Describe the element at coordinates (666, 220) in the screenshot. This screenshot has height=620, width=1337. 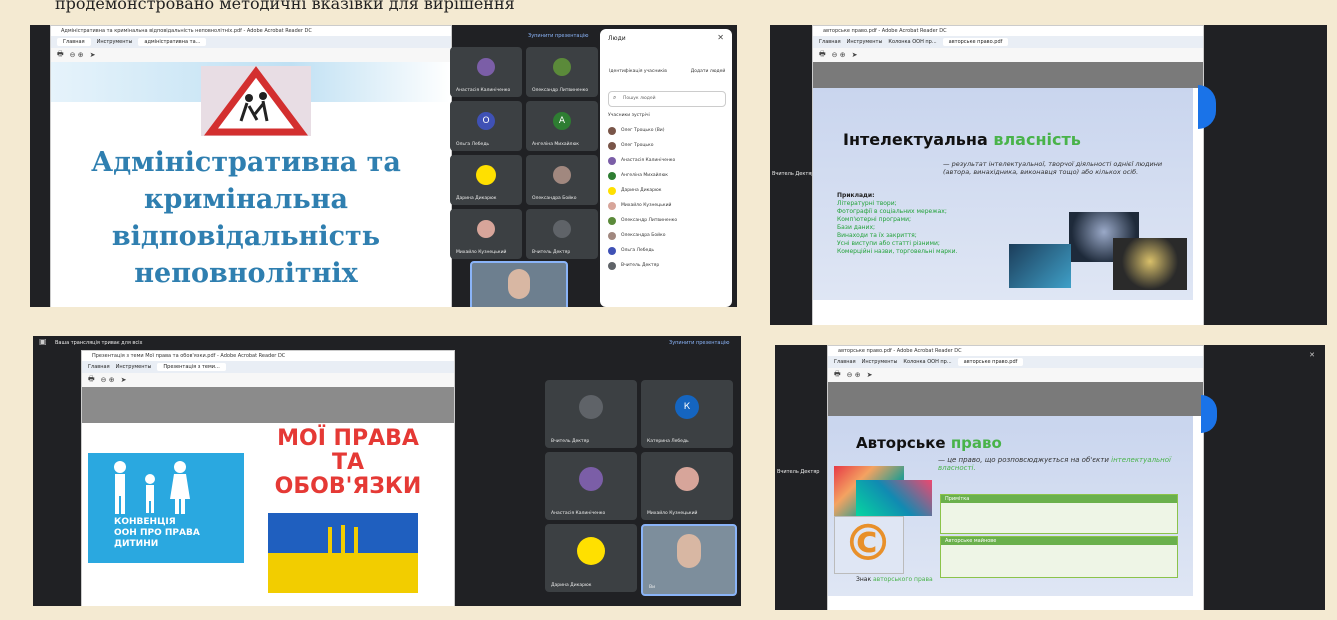
I see `list-item: Олександр Литвиненко` at that location.